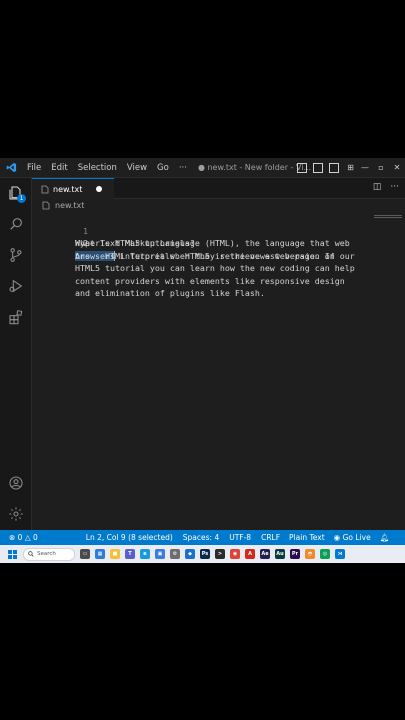  Describe the element at coordinates (70, 205) in the screenshot. I see `breadcrumb-file: new.txt` at that location.